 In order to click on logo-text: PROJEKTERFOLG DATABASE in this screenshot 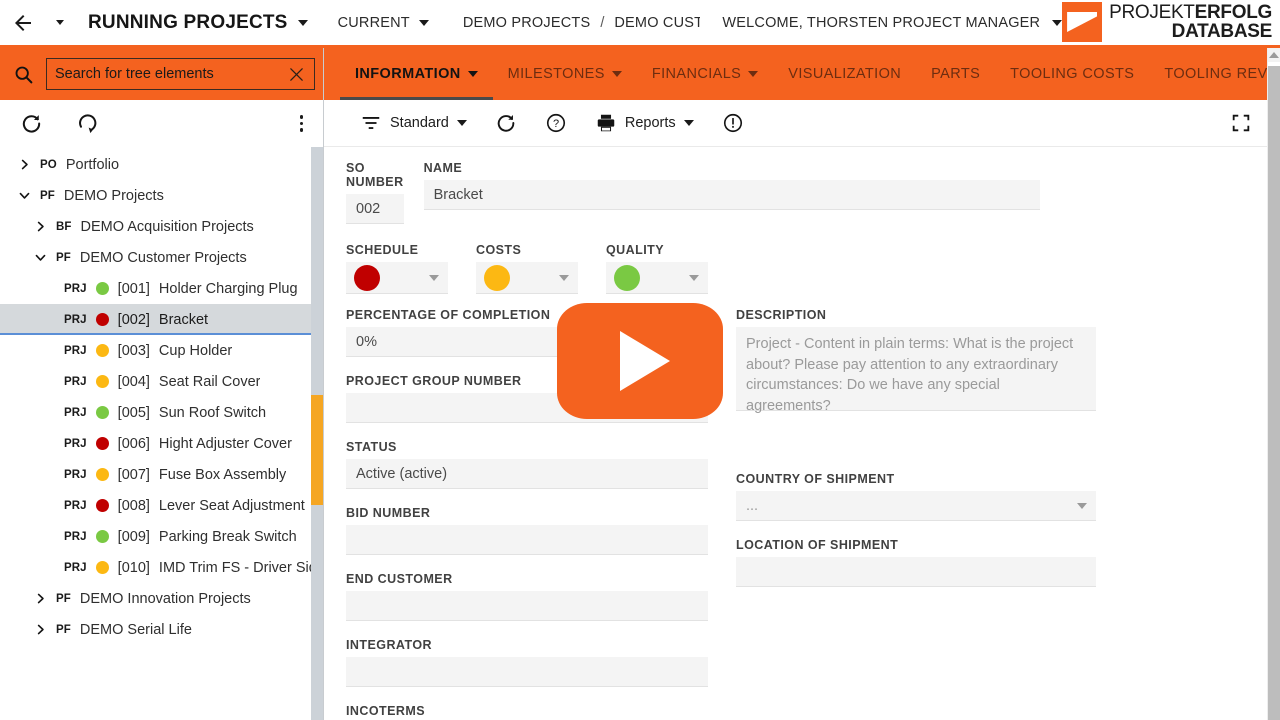, I will do `click(1190, 22)`.